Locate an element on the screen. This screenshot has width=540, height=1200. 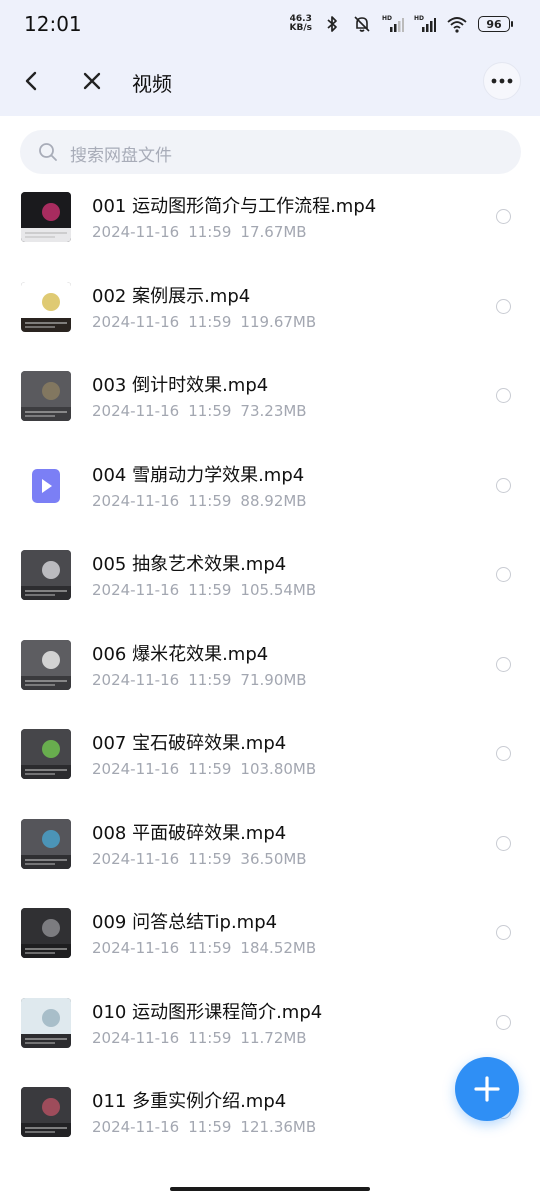
file-meta: 2024-11-16 11:59 119.67MB is located at coordinates (204, 322).